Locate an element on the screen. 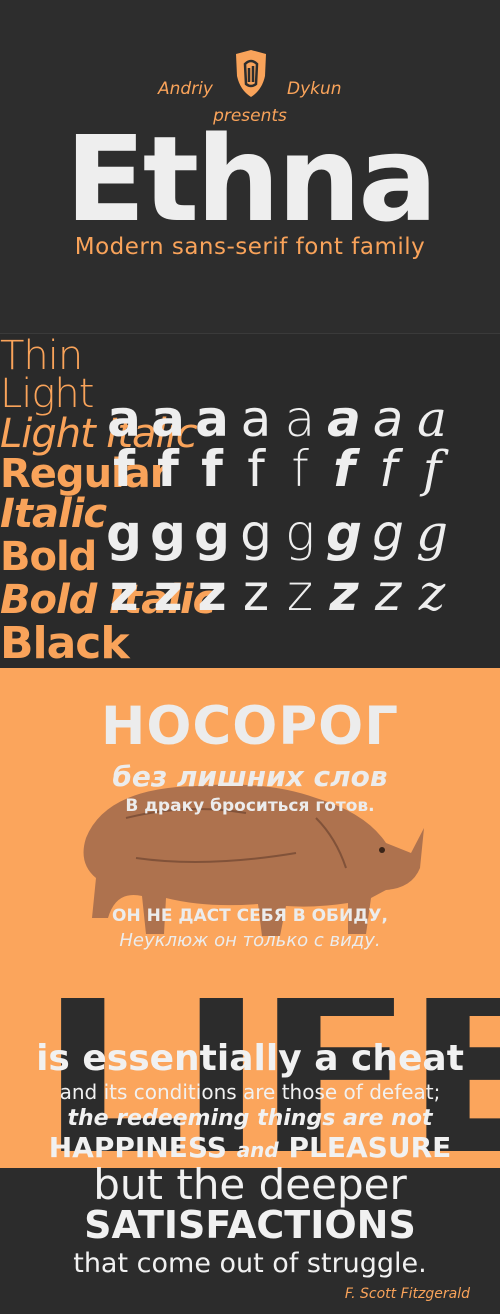 The width and height of the screenshot is (500, 1314). weight-light: Light is located at coordinates (47, 394).